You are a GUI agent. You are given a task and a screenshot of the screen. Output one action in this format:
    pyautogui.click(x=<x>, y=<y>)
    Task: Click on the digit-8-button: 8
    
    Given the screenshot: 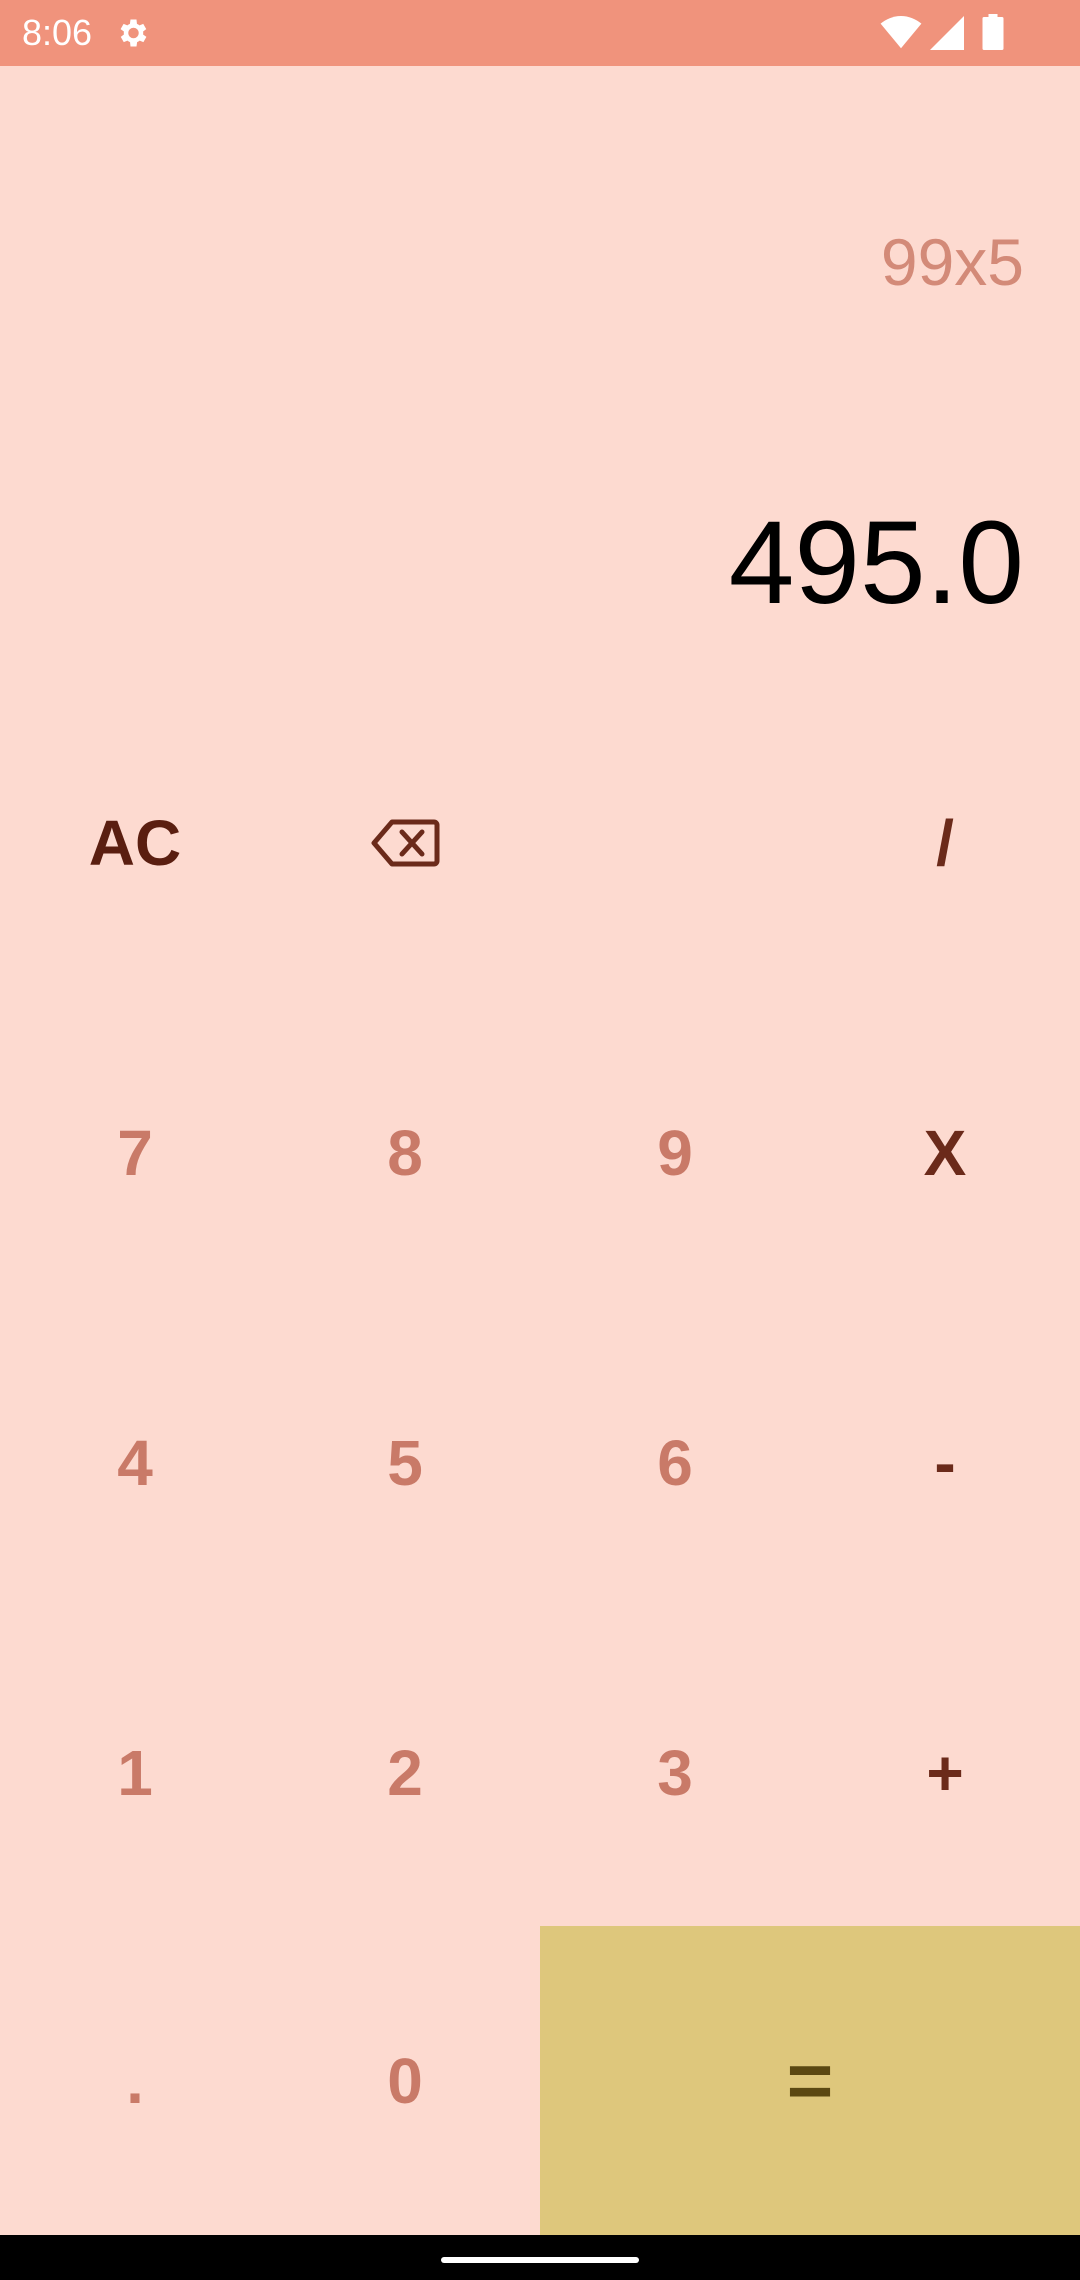 What is the action you would take?
    pyautogui.click(x=405, y=1153)
    